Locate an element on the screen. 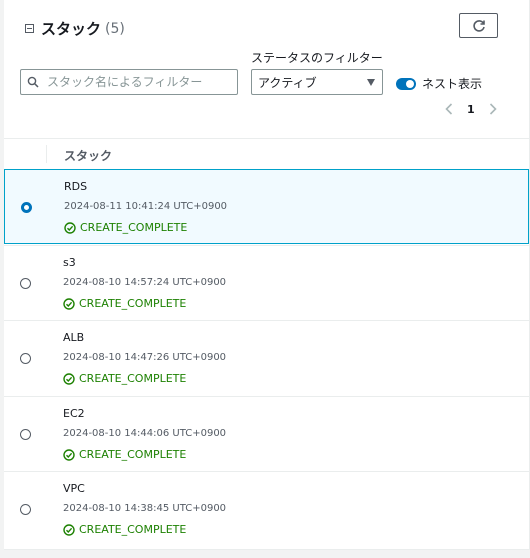  nested-view-label: ネスト表示 is located at coordinates (452, 84).